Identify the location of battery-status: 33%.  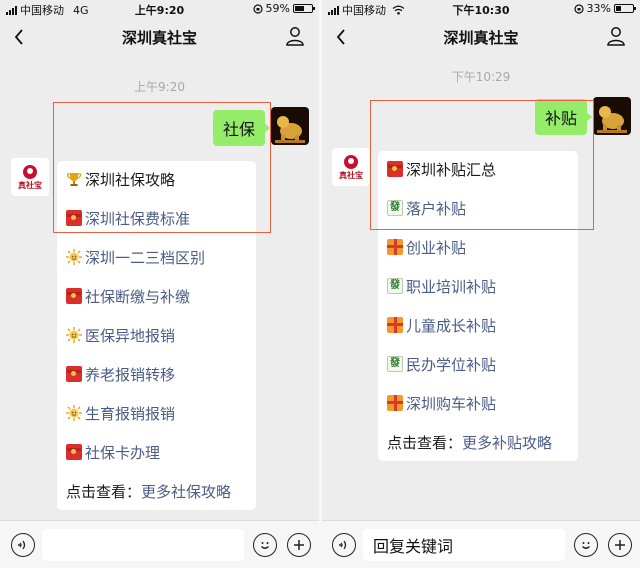
(604, 8).